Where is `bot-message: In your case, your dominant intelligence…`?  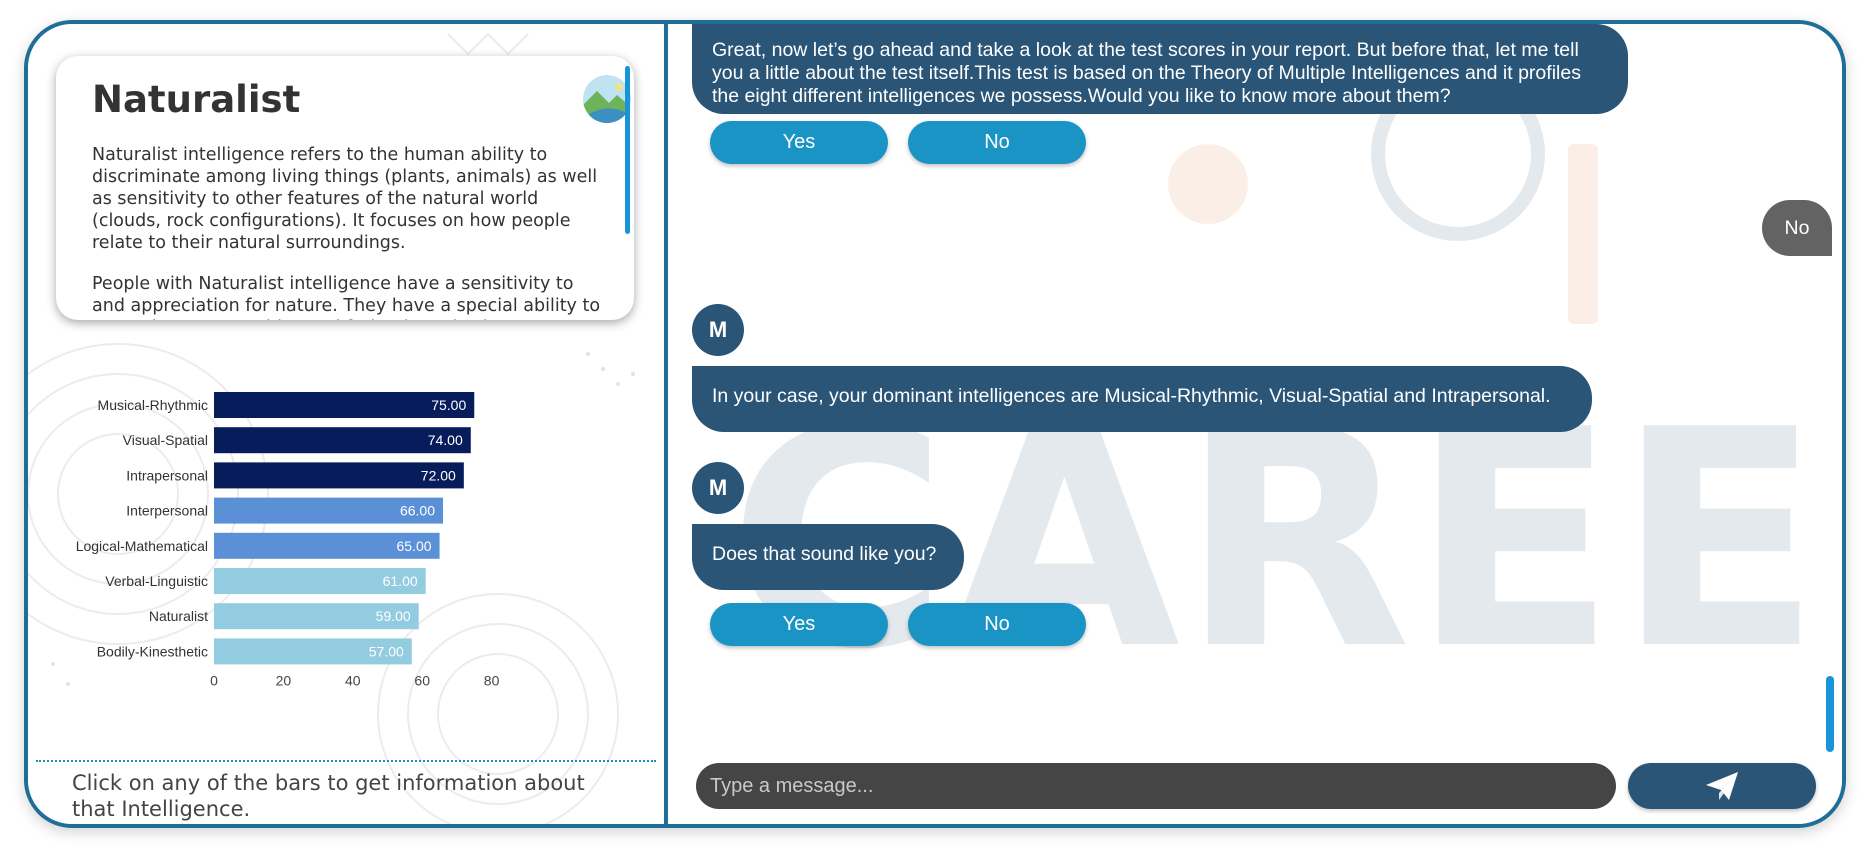
bot-message: In your case, your dominant intelligence… is located at coordinates (1142, 399).